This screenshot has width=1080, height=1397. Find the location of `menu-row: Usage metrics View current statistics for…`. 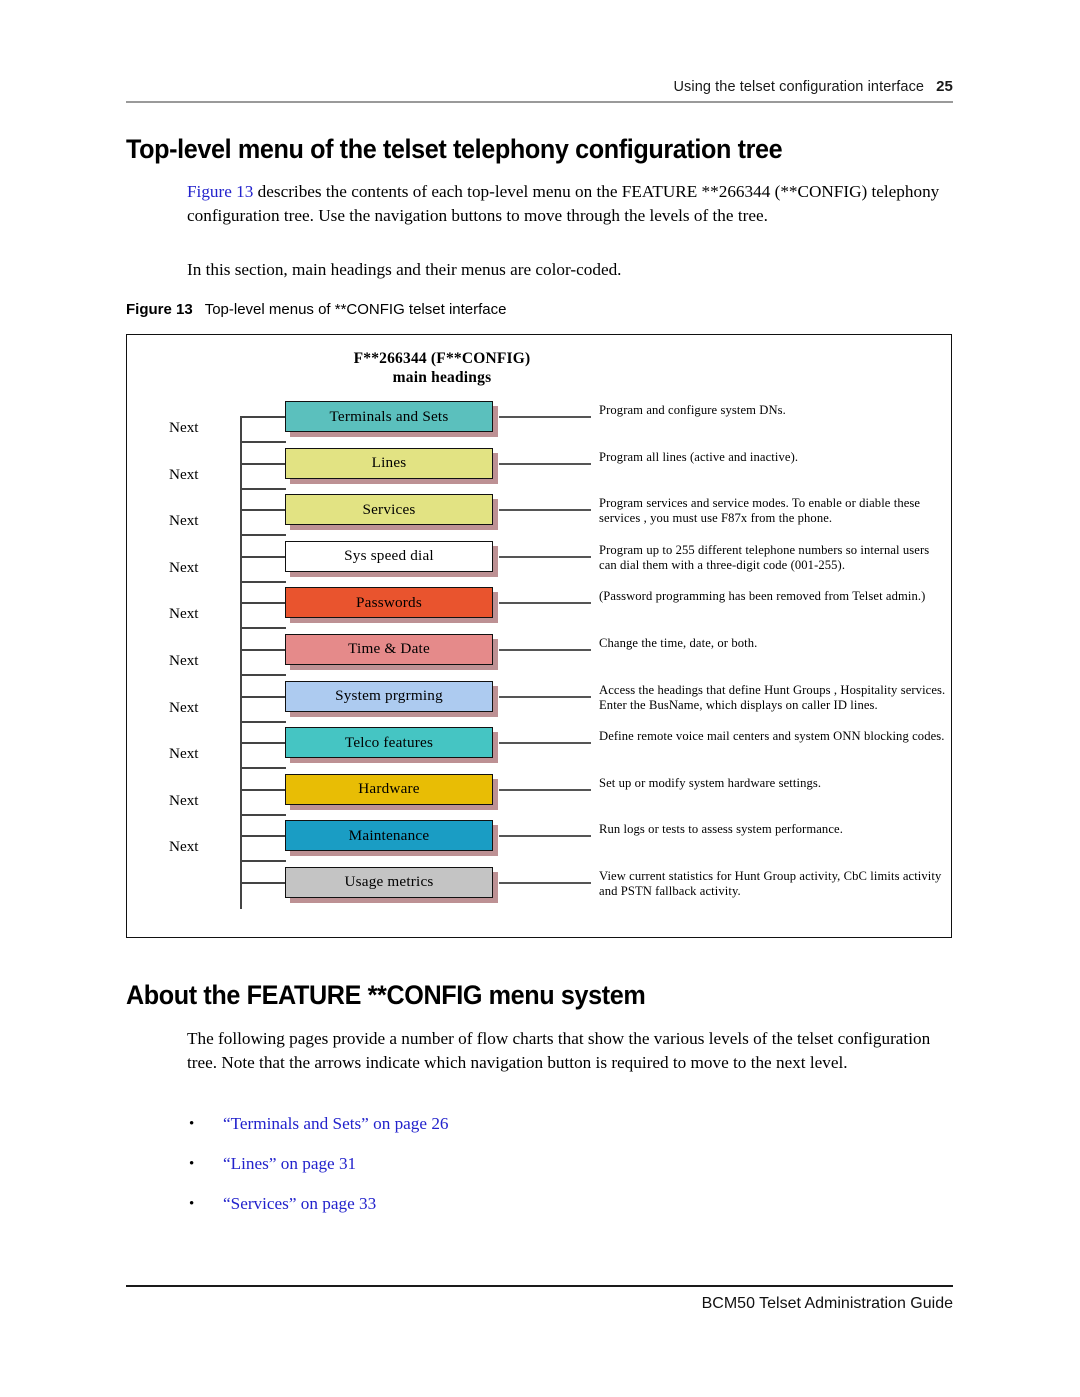

menu-row: Usage metrics View current statistics for… is located at coordinates (539, 886).